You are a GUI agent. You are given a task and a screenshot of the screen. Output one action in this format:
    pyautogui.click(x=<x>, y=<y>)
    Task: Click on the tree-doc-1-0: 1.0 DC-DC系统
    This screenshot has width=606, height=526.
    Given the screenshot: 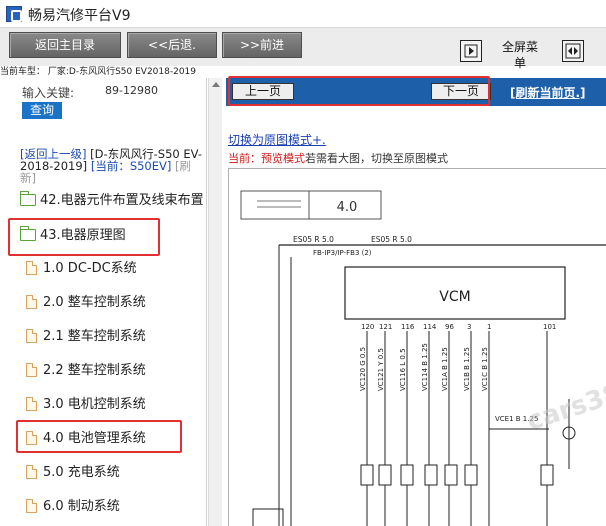 What is the action you would take?
    pyautogui.click(x=81, y=269)
    